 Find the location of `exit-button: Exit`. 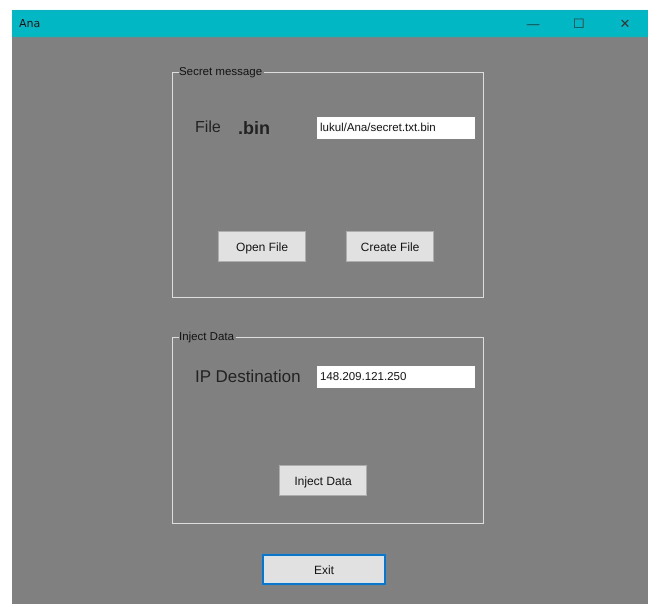

exit-button: Exit is located at coordinates (324, 569).